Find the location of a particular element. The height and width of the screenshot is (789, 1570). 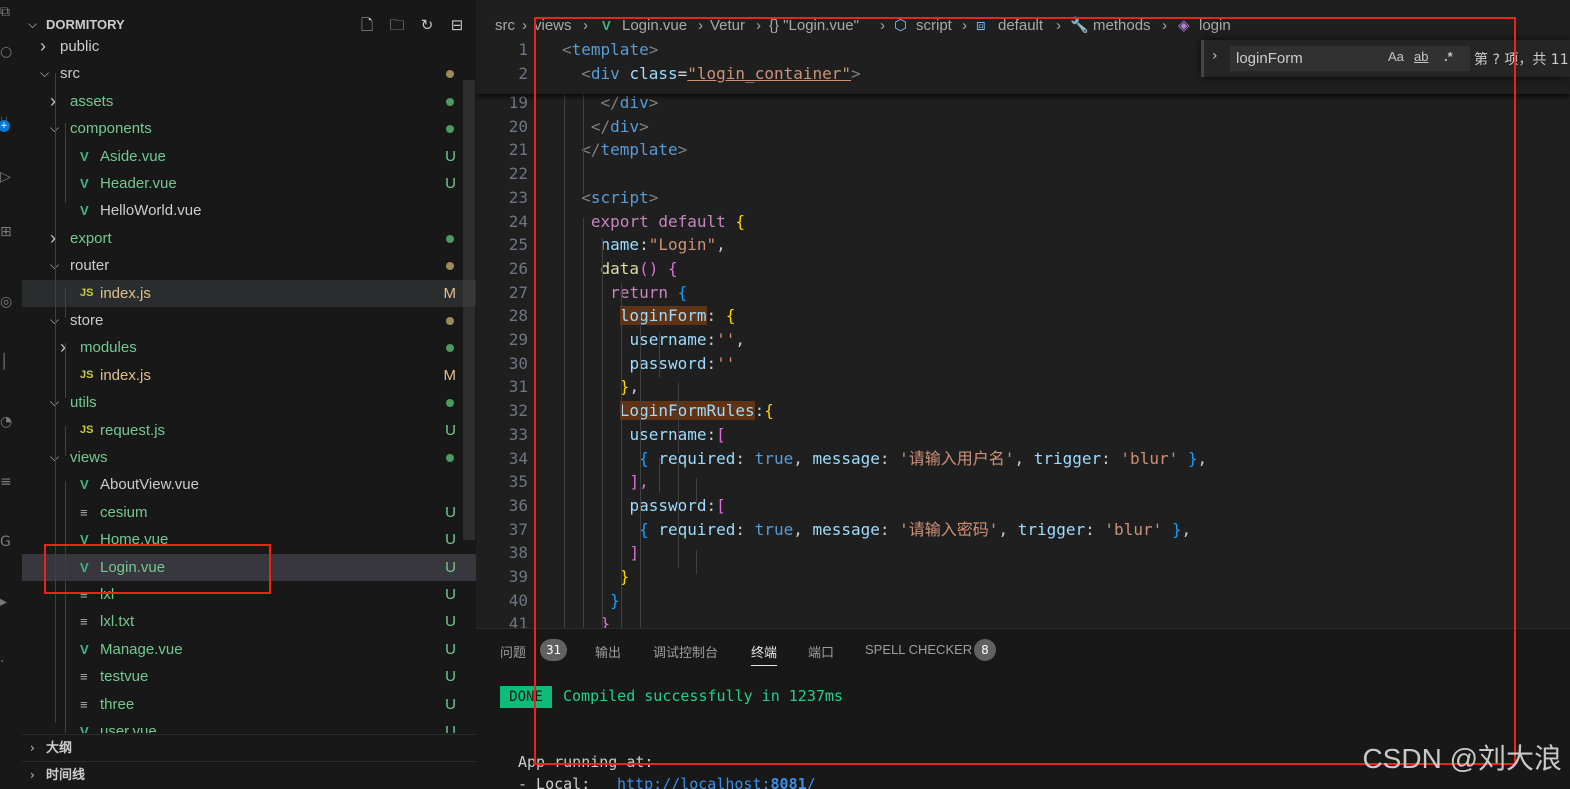

code-line: username:'', is located at coordinates (687, 339).